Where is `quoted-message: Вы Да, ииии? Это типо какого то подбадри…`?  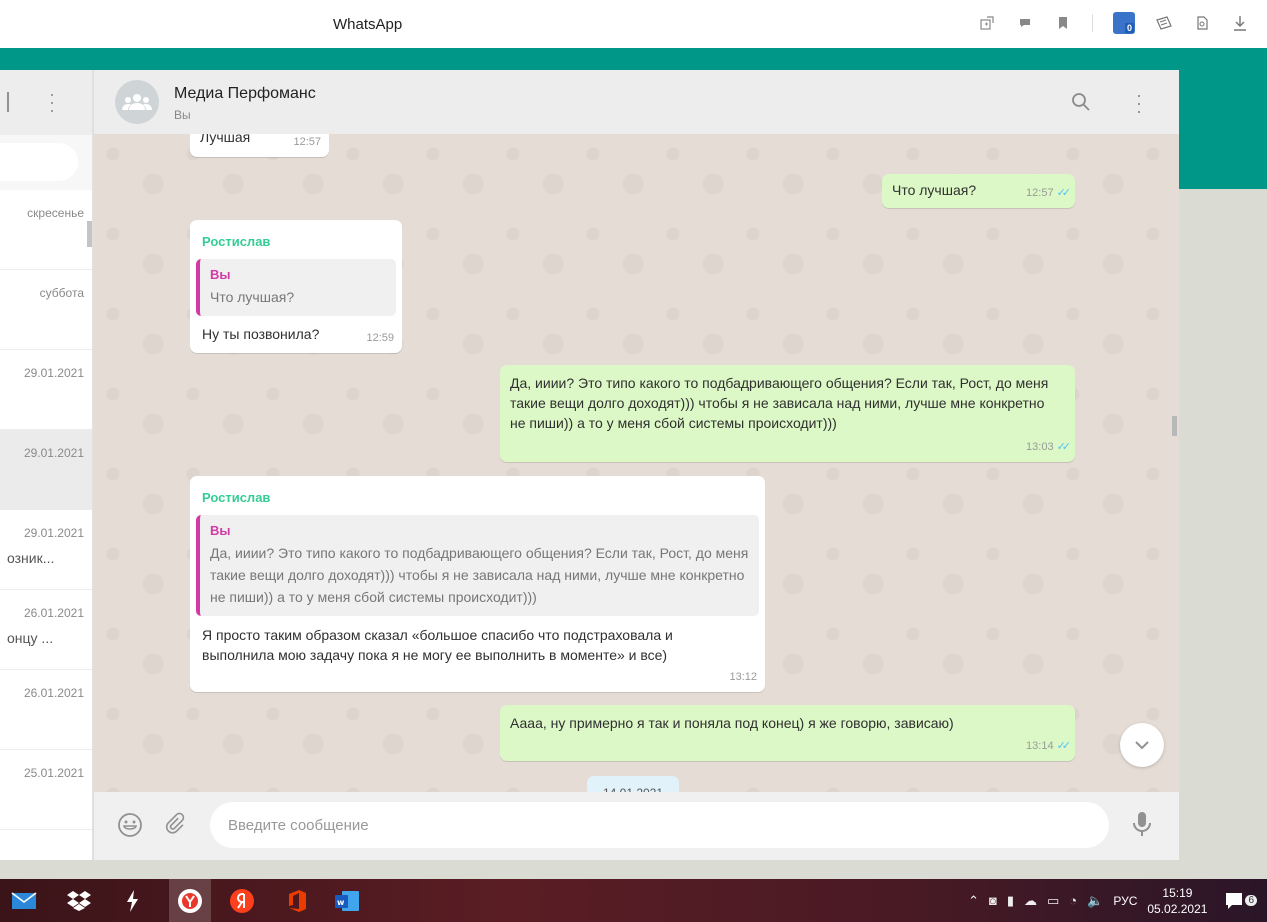 quoted-message: Вы Да, ииии? Это типо какого то подбадри… is located at coordinates (477, 565).